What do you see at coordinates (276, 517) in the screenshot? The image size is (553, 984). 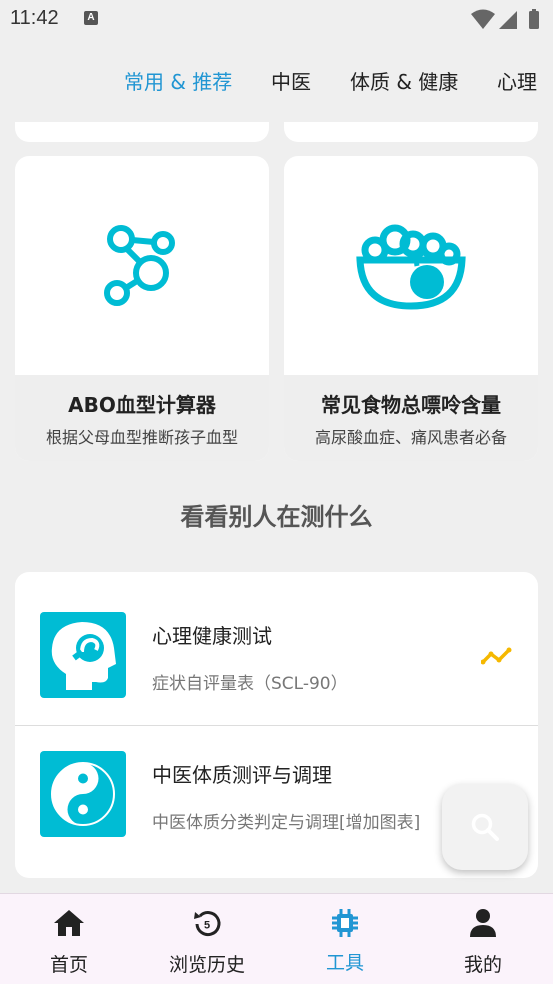 I see `section-title: 看看别人在测什么` at bounding box center [276, 517].